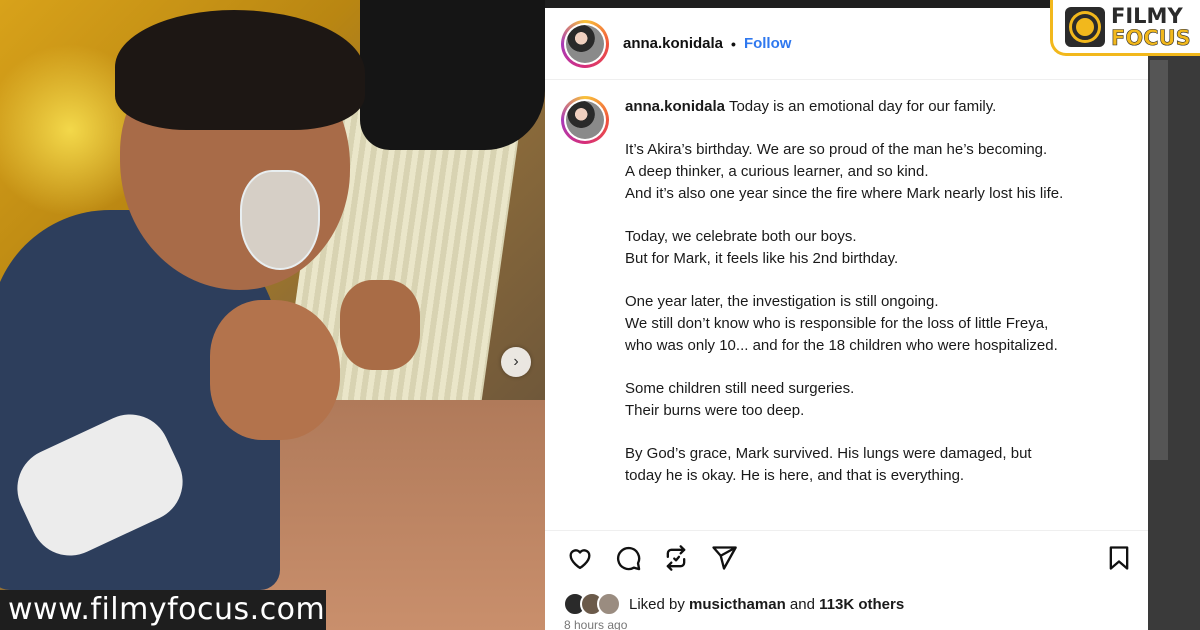  I want to click on caption-line: Their burns were too deep., so click(715, 410).